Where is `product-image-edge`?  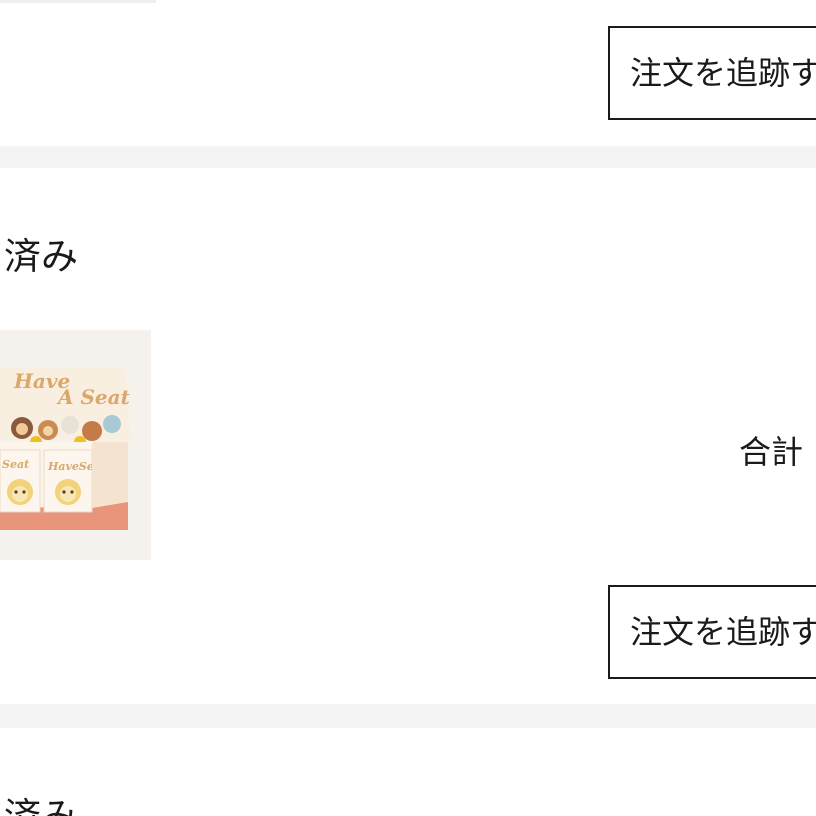
product-image-edge is located at coordinates (78, 1).